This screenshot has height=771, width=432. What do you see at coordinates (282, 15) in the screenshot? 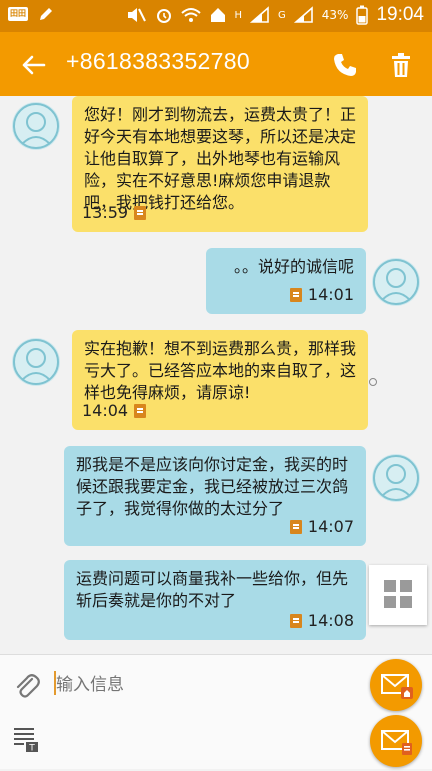
I see `network-g-label: G` at bounding box center [282, 15].